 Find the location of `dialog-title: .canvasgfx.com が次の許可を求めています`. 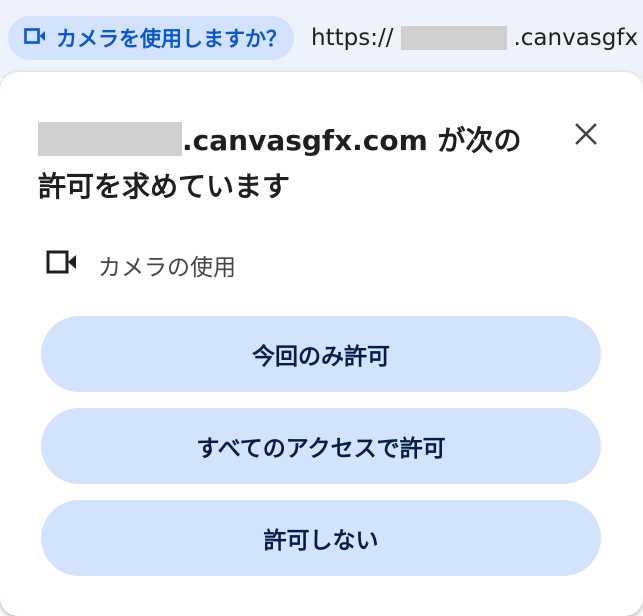

dialog-title: .canvasgfx.com が次の許可を求めています is located at coordinates (288, 164).